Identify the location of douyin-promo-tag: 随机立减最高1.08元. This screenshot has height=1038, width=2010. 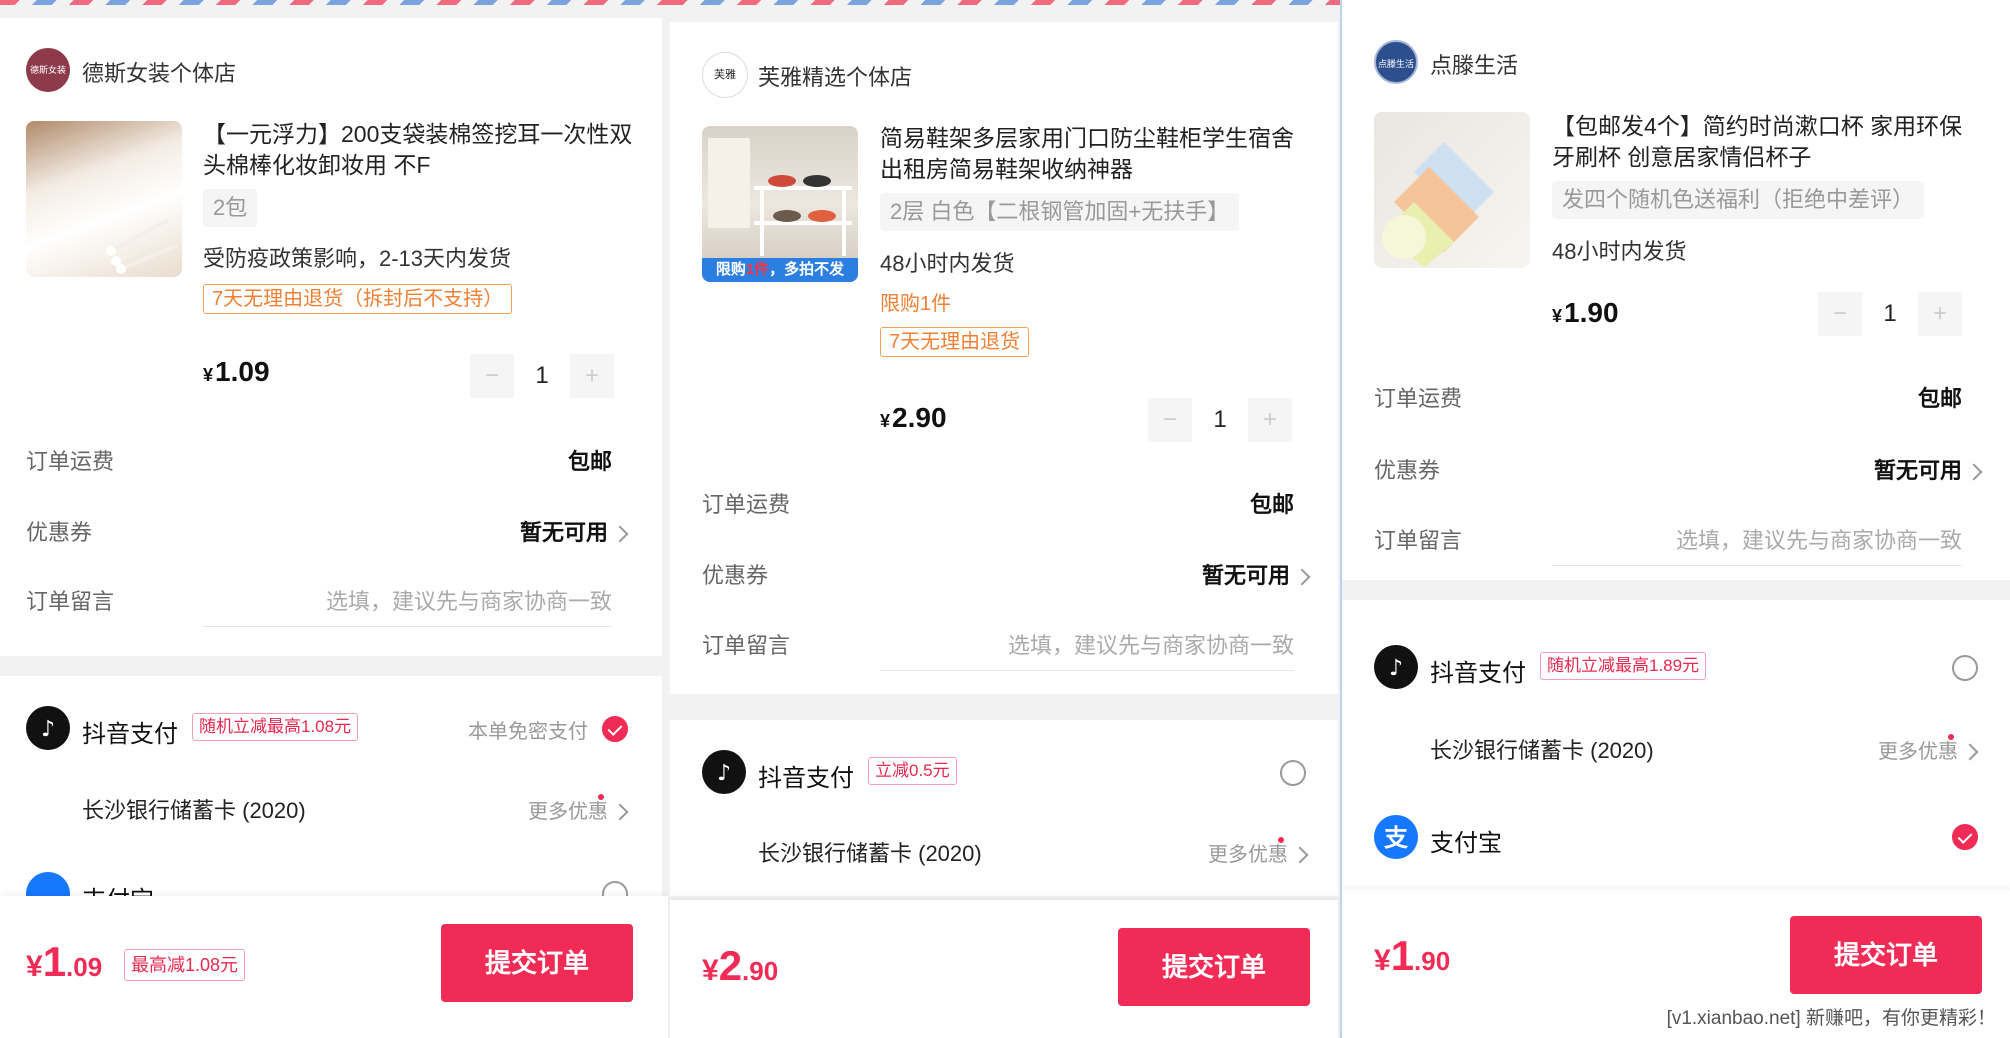
(275, 727).